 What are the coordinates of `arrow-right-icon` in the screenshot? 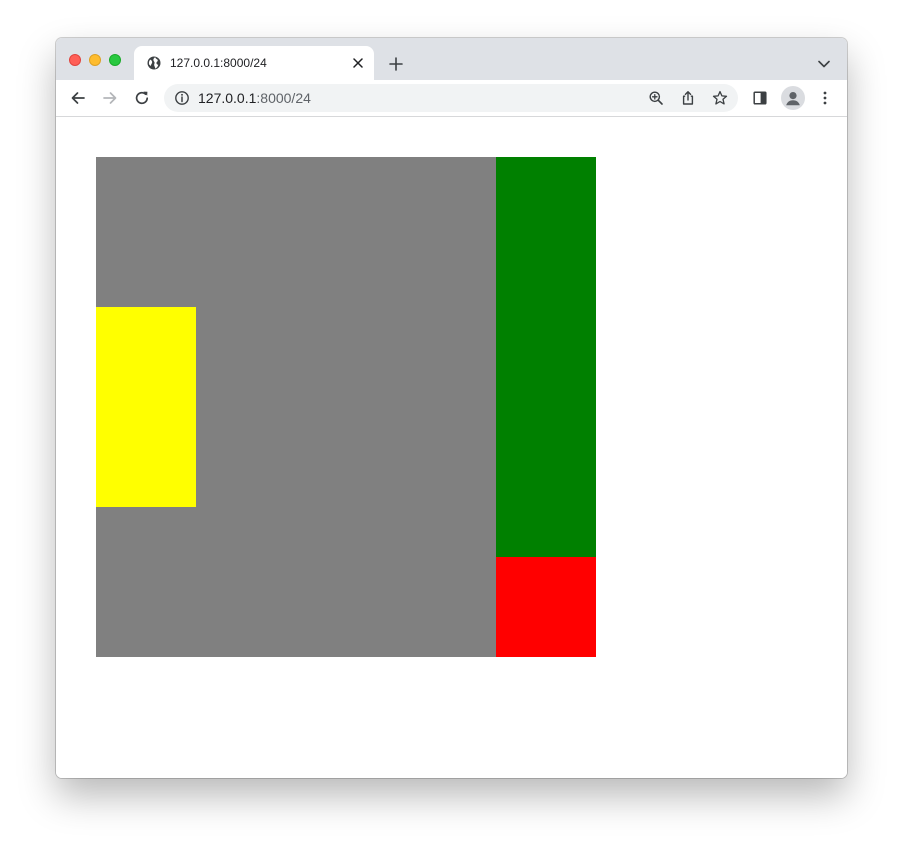 It's located at (110, 98).